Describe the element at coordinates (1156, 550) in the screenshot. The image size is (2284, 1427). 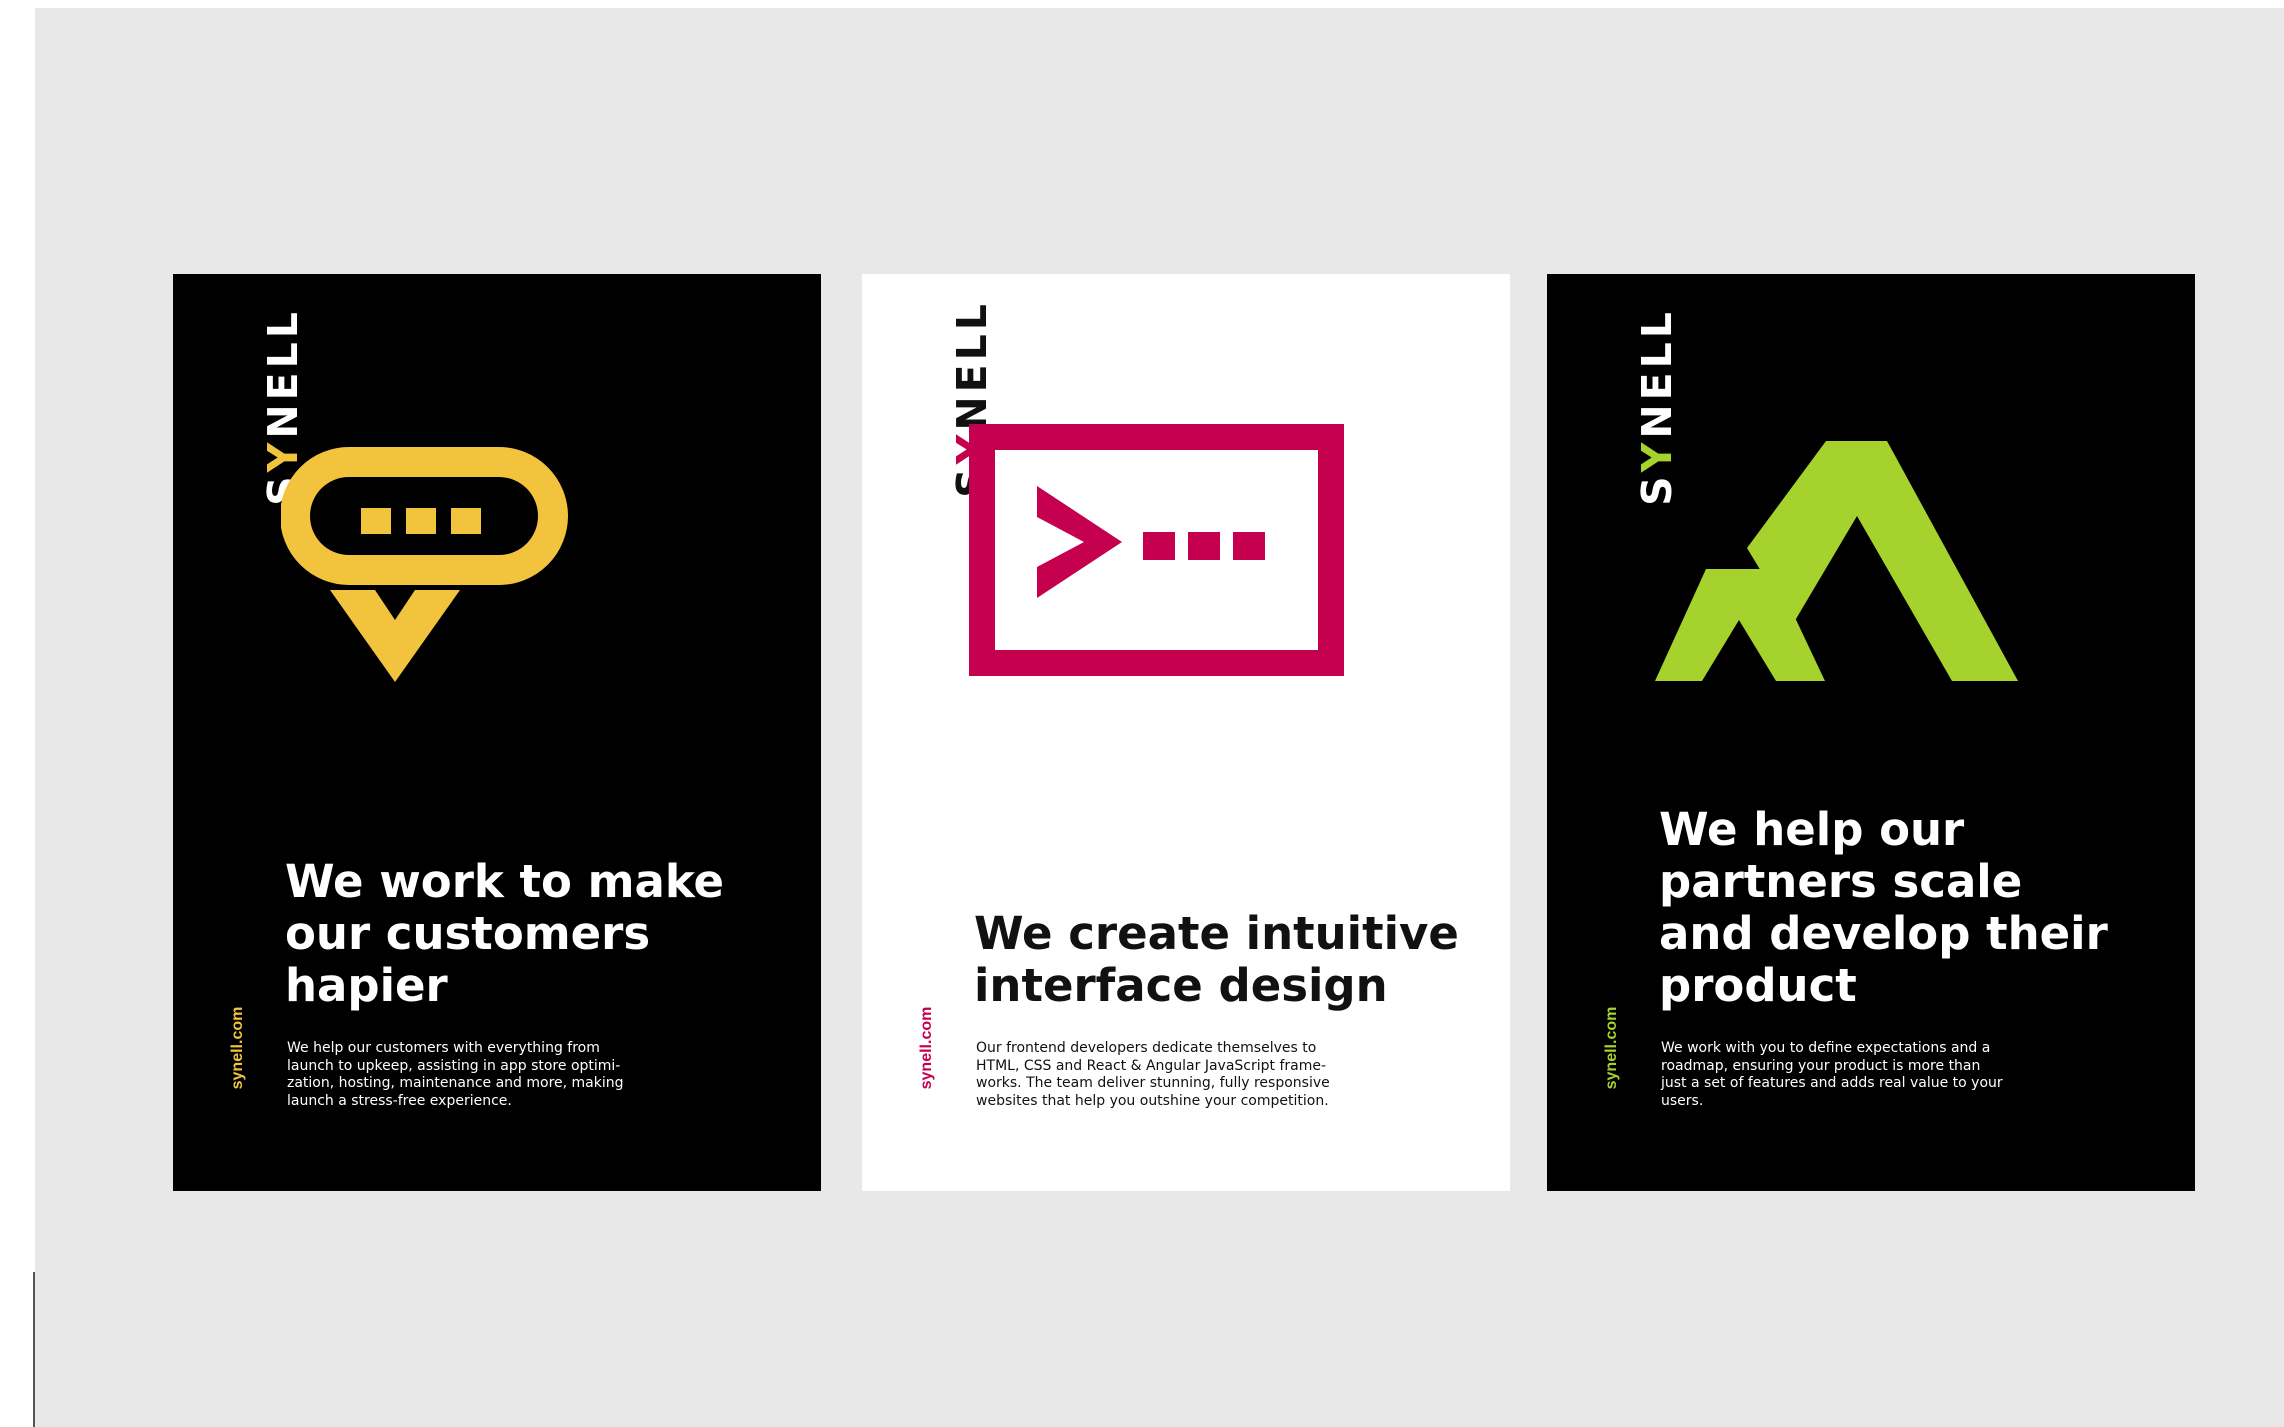
I see `terminal-window-icon` at that location.